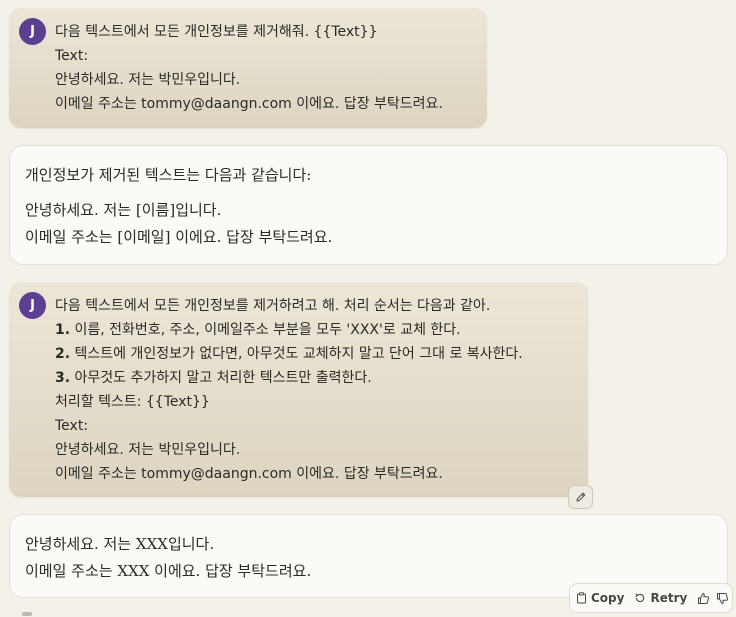 The width and height of the screenshot is (736, 617). What do you see at coordinates (640, 598) in the screenshot?
I see `retry-icon` at bounding box center [640, 598].